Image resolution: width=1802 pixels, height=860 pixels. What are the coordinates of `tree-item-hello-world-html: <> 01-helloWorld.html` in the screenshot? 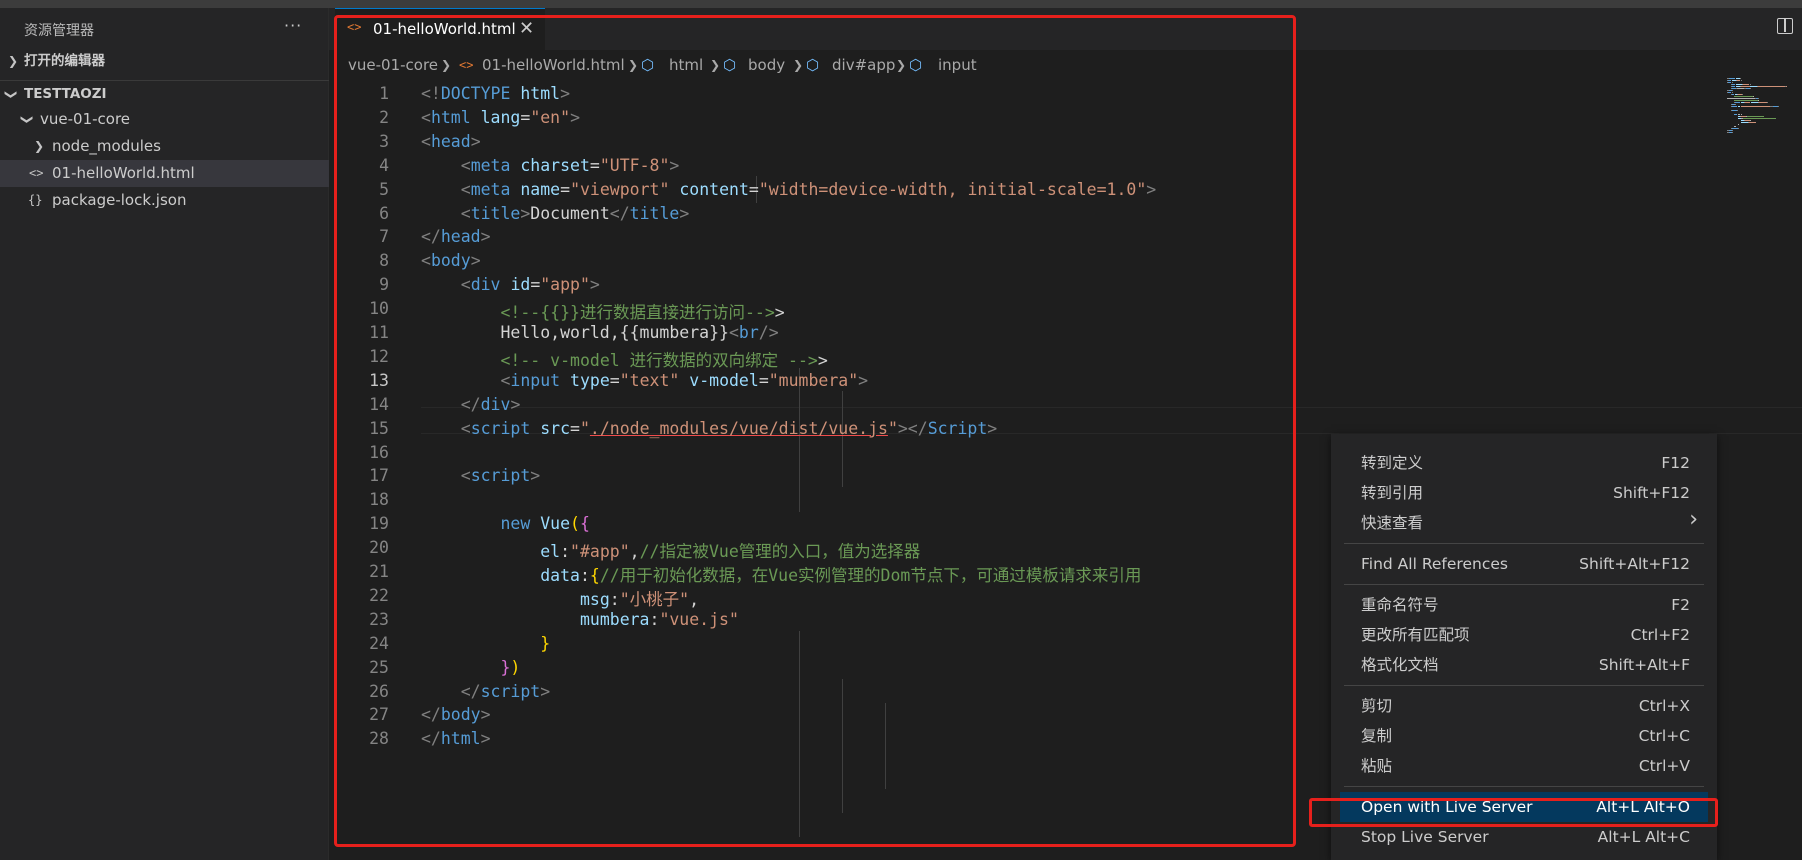 It's located at (164, 173).